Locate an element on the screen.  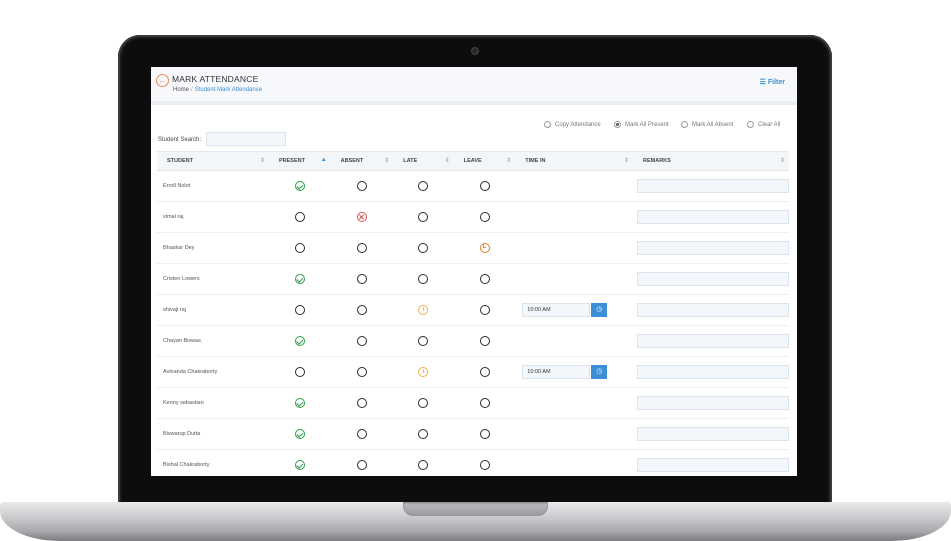
student-name: Erroll Nolot is located at coordinates (213, 186).